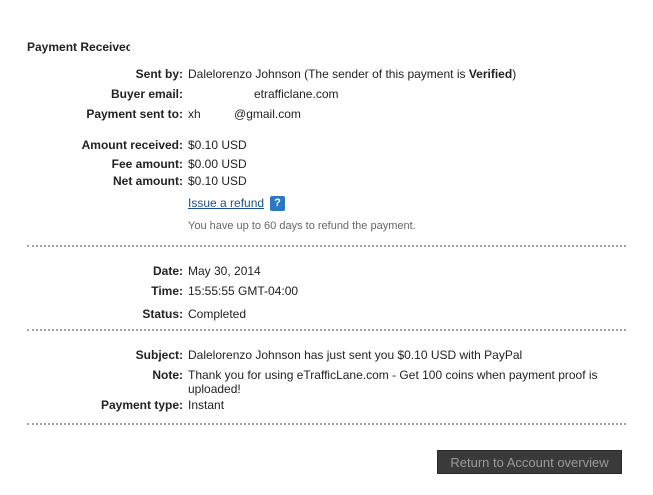 Image resolution: width=653 pixels, height=495 pixels. I want to click on time-label: Time:, so click(167, 291).